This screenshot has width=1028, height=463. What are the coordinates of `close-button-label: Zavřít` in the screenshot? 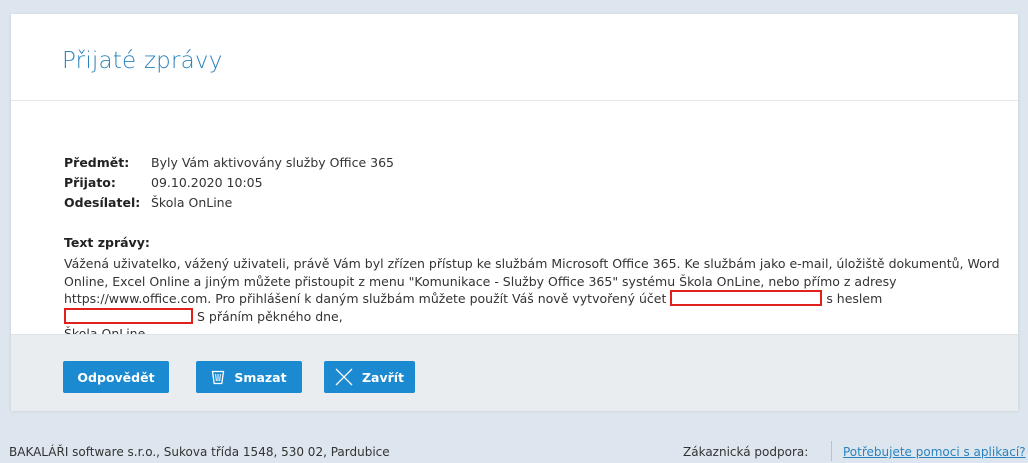 It's located at (383, 377).